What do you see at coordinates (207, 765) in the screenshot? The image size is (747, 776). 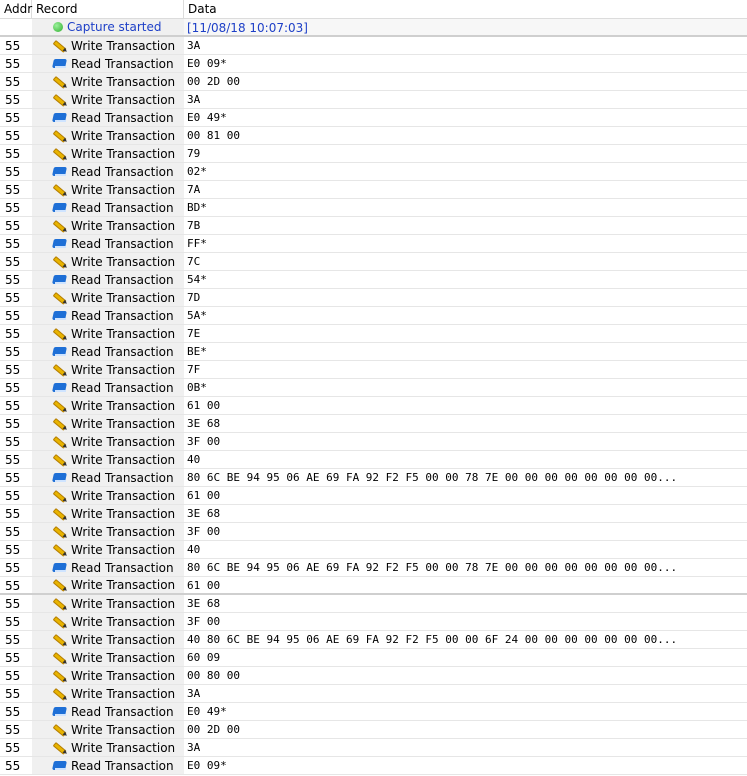 I see `row-data: E0 09*` at bounding box center [207, 765].